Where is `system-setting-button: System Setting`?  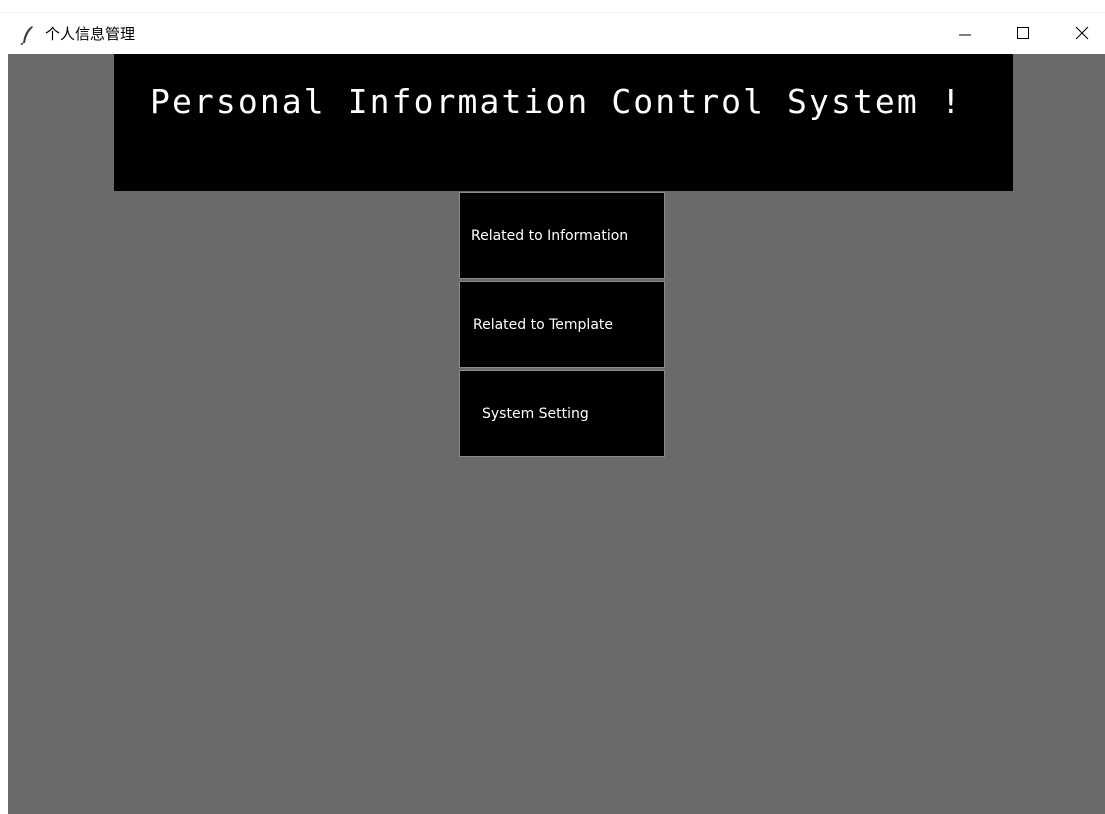 system-setting-button: System Setting is located at coordinates (562, 413).